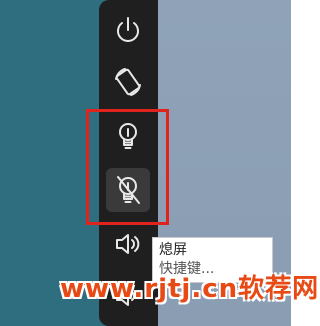  I want to click on highlight-box, so click(127, 167).